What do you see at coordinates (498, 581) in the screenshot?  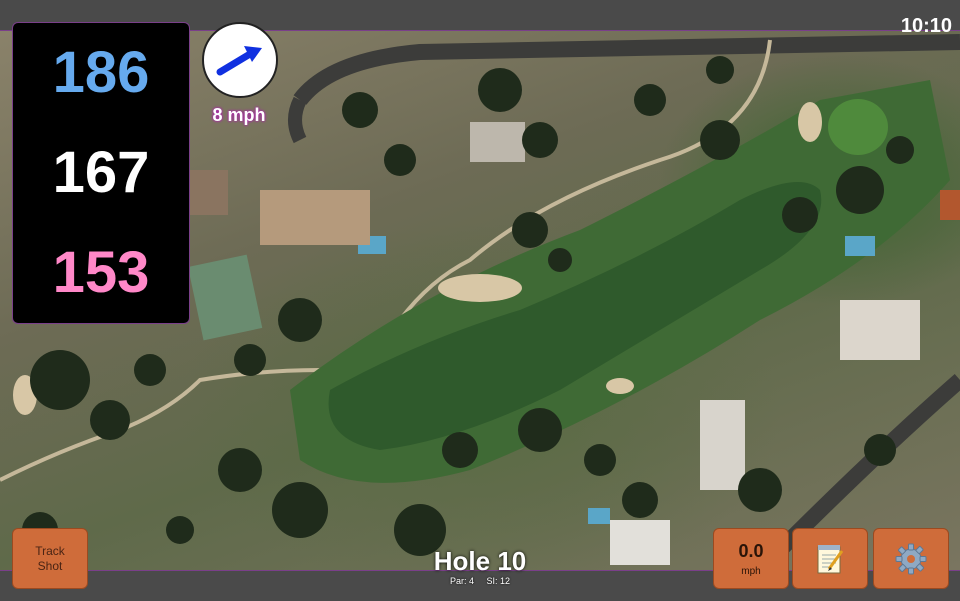 I see `hole-stroke-index: SI: 12` at bounding box center [498, 581].